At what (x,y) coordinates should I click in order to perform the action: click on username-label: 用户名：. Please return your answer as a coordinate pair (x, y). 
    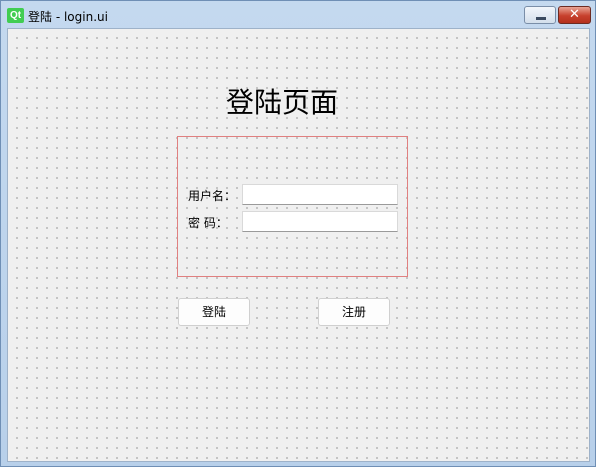
    Looking at the image, I should click on (212, 196).